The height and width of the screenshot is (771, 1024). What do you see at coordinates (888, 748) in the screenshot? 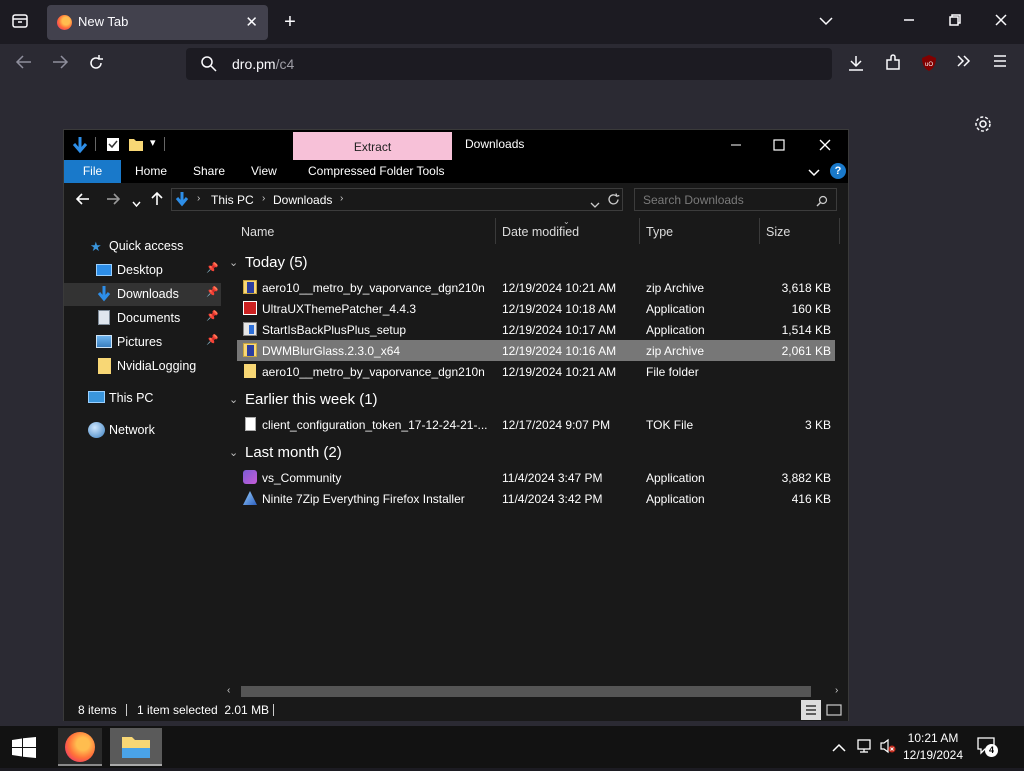
I see `volume-muted-icon` at bounding box center [888, 748].